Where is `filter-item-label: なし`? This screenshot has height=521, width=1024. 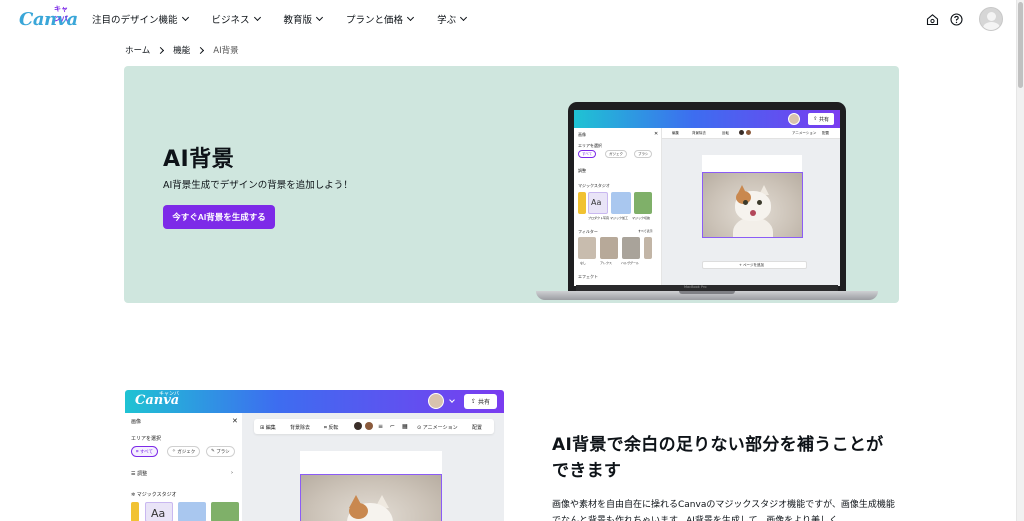
filter-item-label: なし is located at coordinates (583, 263).